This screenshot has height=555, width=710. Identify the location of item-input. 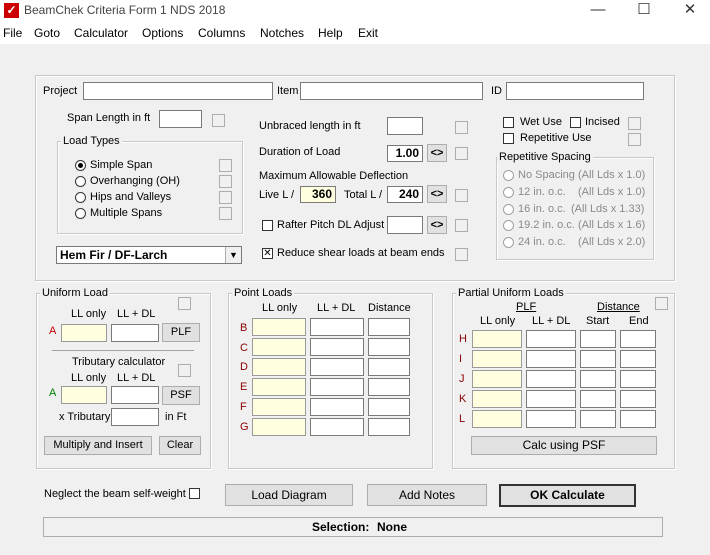
(391, 91).